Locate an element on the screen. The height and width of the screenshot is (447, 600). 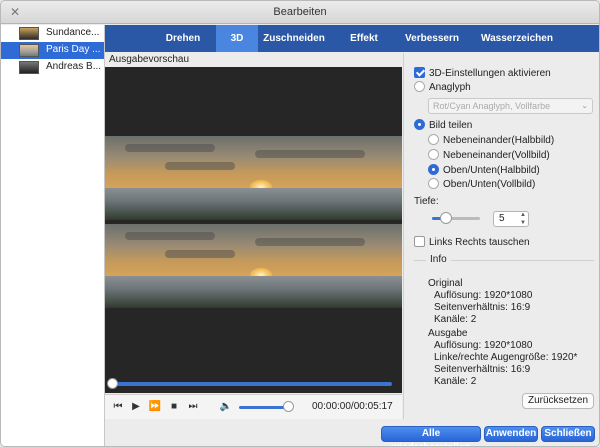
tab-zuschneiden: Zuschneiden is located at coordinates (294, 38).